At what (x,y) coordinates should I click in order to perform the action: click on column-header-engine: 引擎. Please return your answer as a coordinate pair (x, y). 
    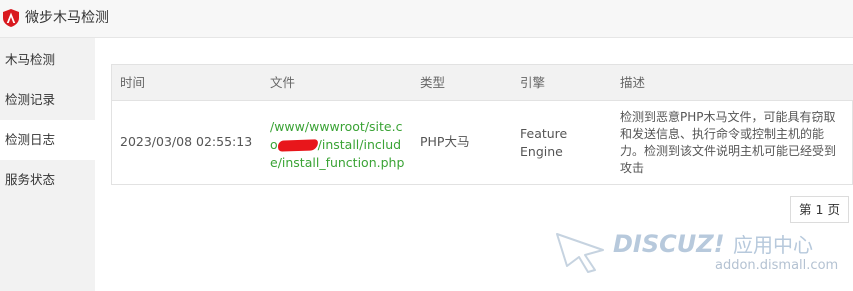
    Looking at the image, I should click on (533, 82).